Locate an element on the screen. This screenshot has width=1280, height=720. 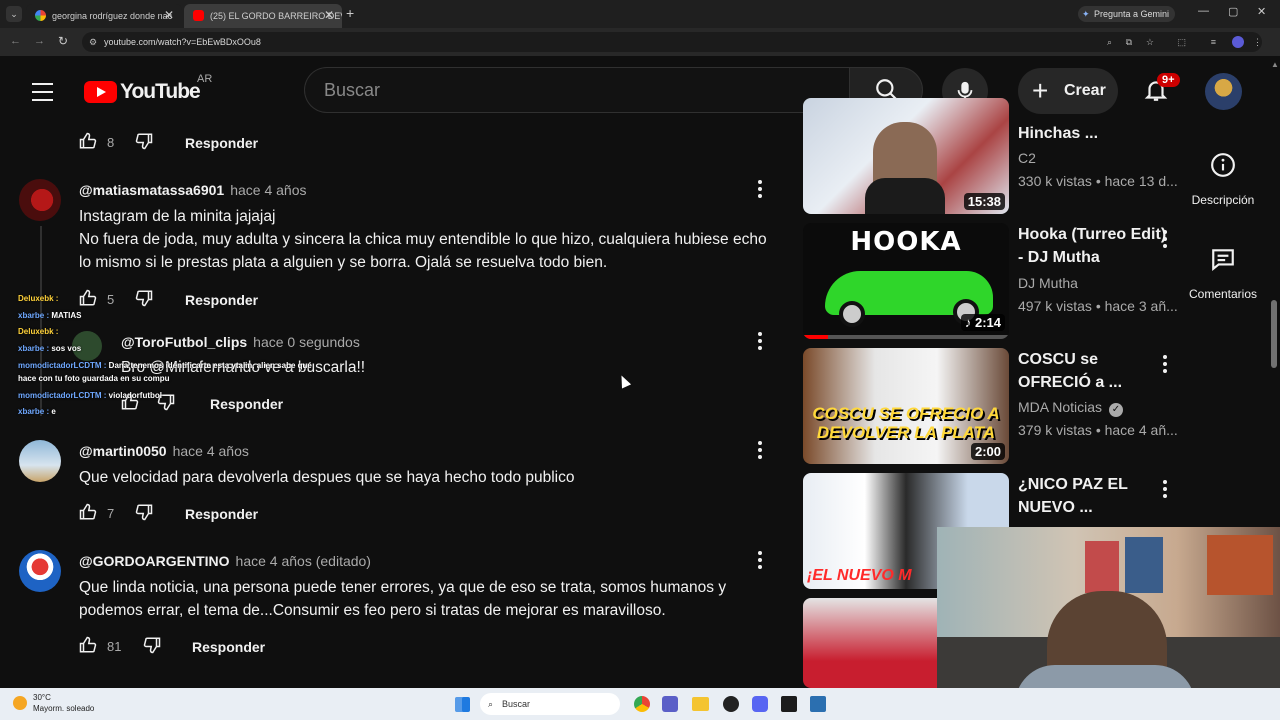
gemini-icon: ✦ is located at coordinates (1086, 14).